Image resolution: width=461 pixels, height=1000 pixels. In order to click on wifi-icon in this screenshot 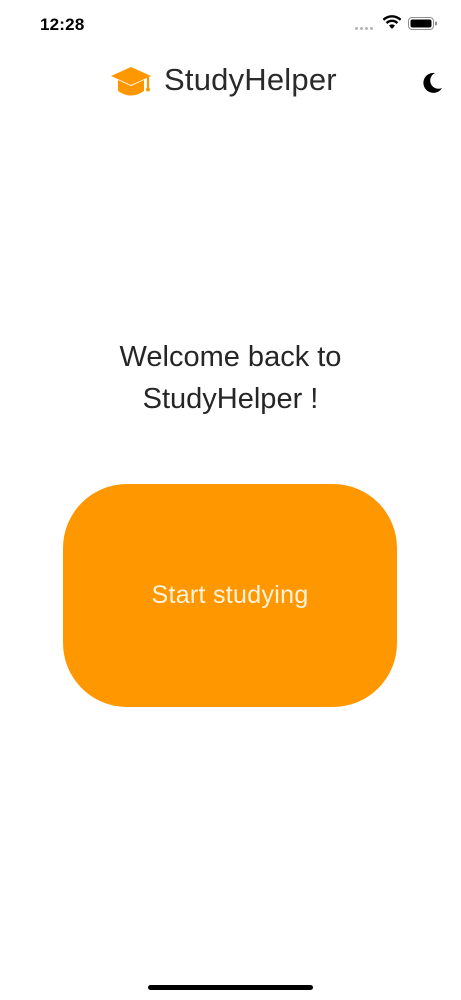, I will do `click(392, 22)`.